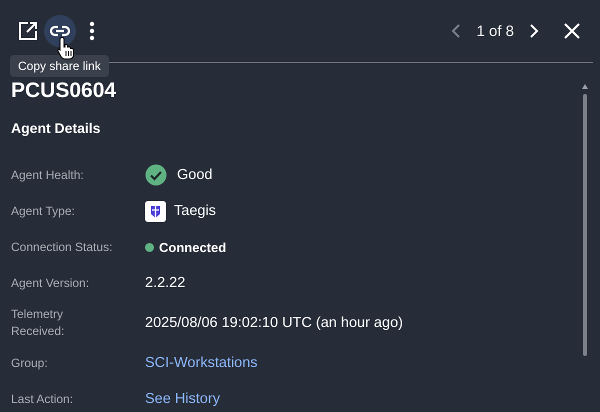 This screenshot has height=412, width=600. Describe the element at coordinates (194, 175) in the screenshot. I see `field-value: Good` at that location.